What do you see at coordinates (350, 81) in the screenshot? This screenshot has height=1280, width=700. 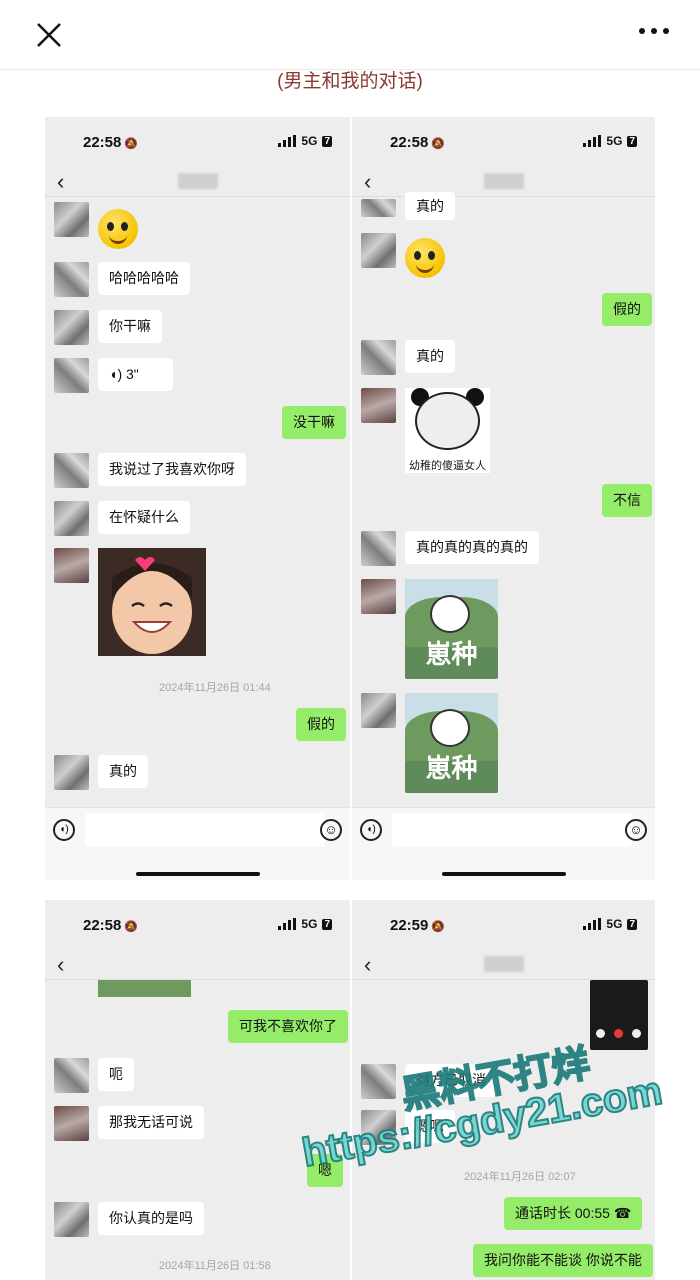 I see `page-caption: (男主和我的对话)` at bounding box center [350, 81].